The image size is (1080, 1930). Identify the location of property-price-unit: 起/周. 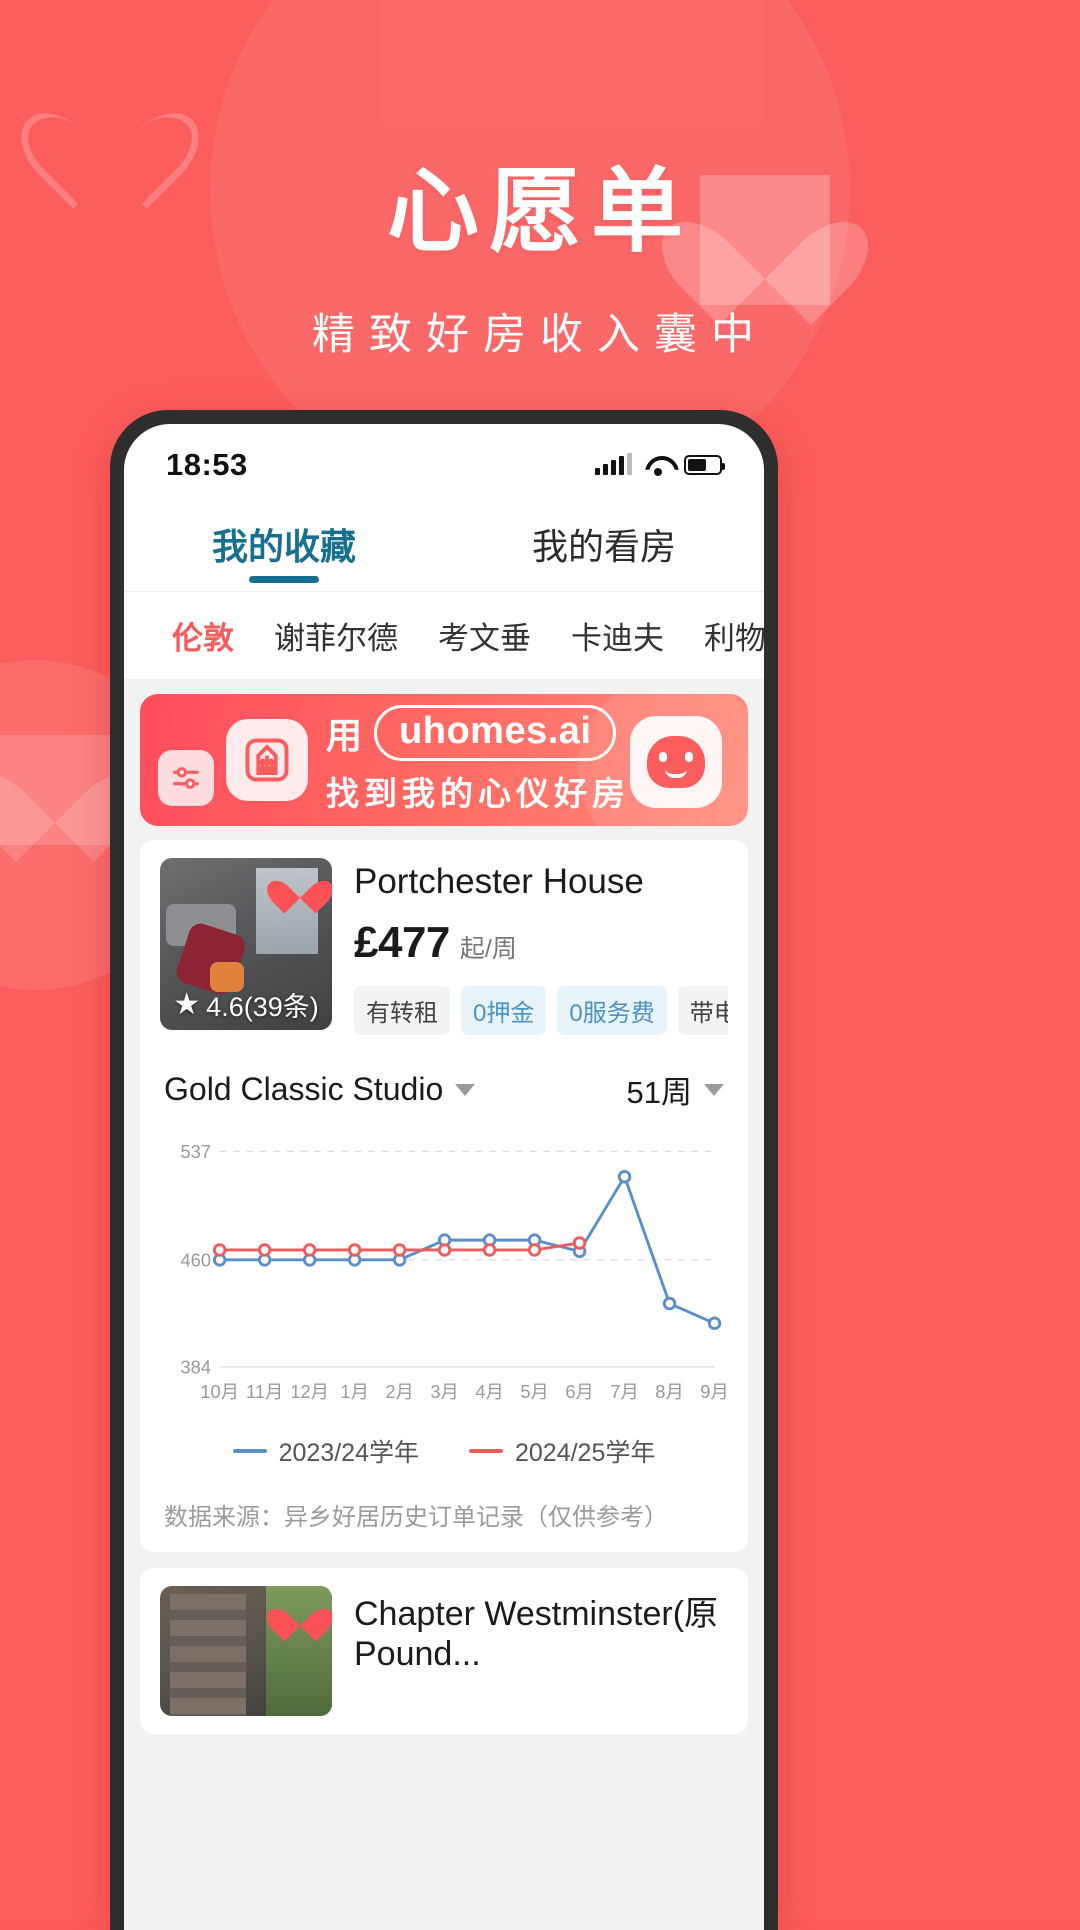
(488, 949).